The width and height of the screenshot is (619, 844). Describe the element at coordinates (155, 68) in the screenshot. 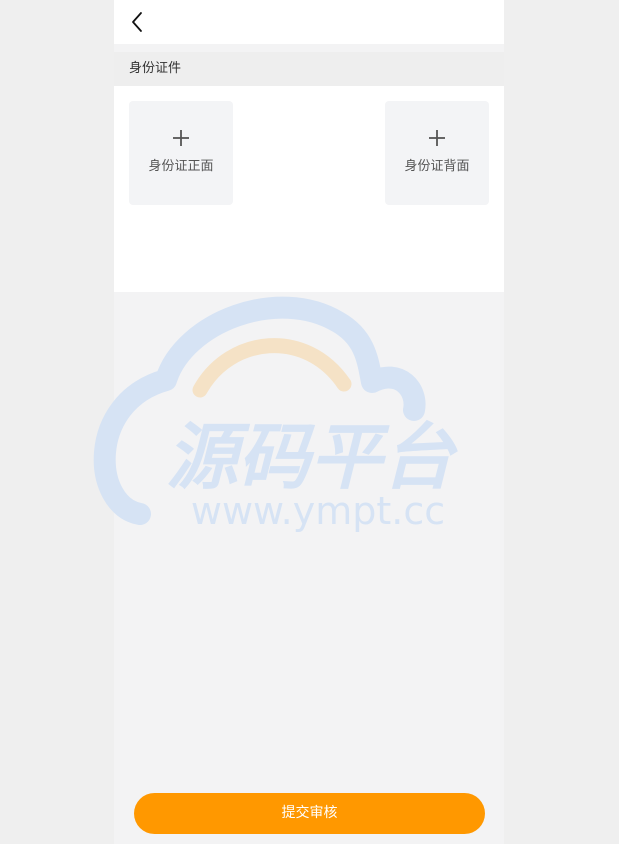

I see `section-title: 身份证件` at that location.